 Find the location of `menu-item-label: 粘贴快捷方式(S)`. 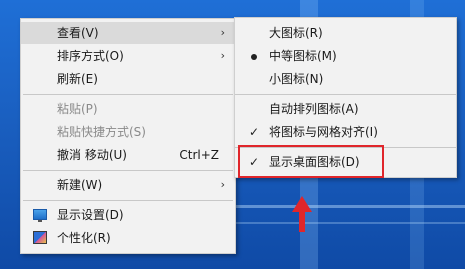

menu-item-label: 粘贴快捷方式(S) is located at coordinates (101, 132).